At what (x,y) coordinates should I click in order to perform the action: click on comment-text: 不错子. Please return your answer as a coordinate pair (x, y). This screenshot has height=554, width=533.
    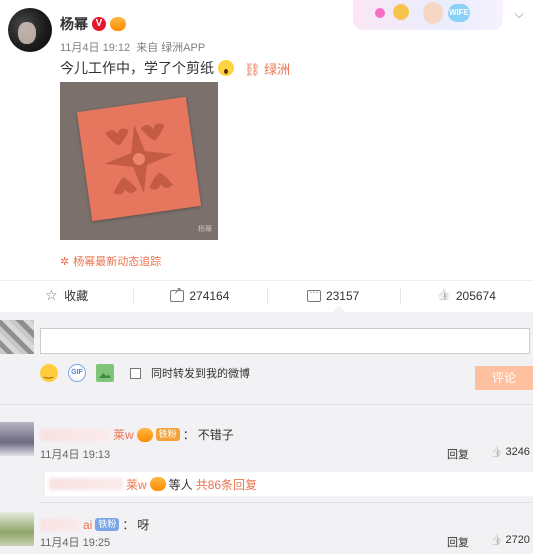
    Looking at the image, I should click on (215, 435).